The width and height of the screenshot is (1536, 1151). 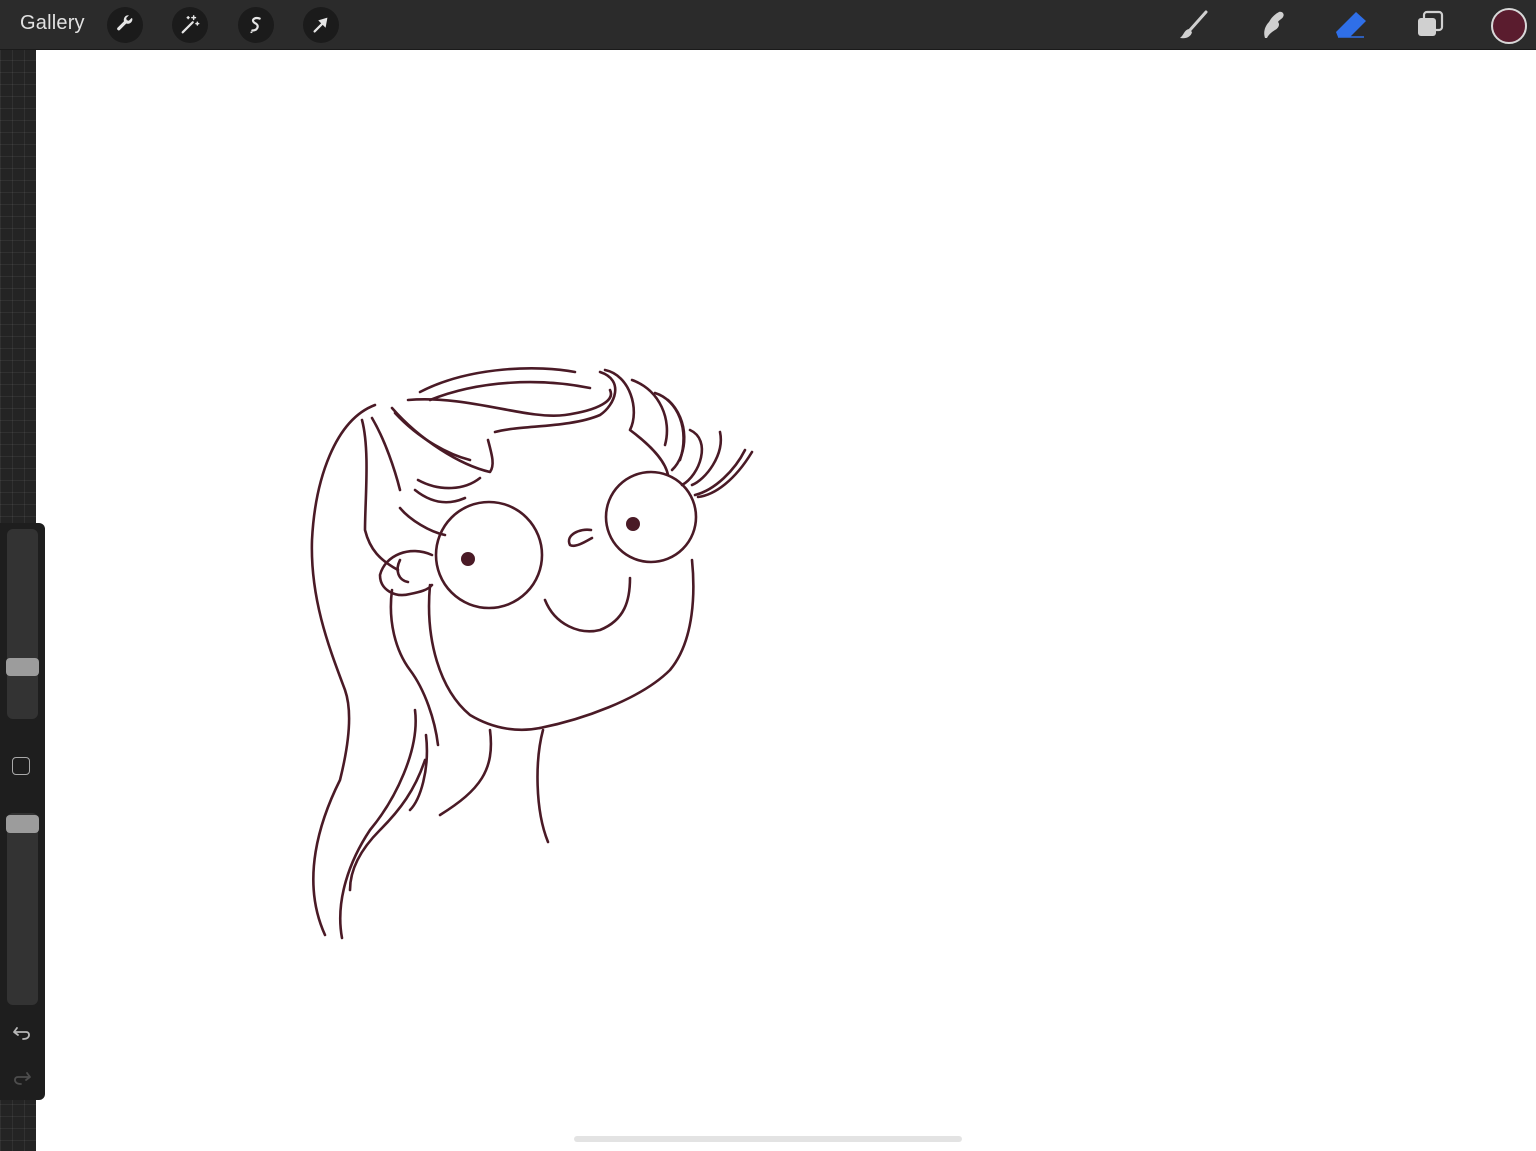 I want to click on brush-size-thumb, so click(x=22, y=667).